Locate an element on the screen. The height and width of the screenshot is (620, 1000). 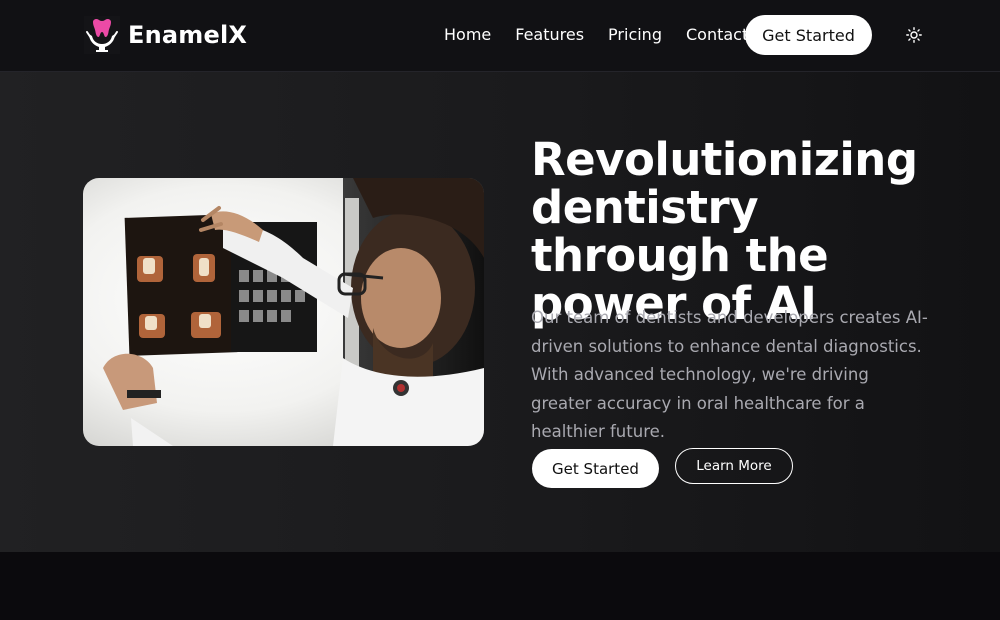
nav-link-contact: Contact is located at coordinates (717, 35).